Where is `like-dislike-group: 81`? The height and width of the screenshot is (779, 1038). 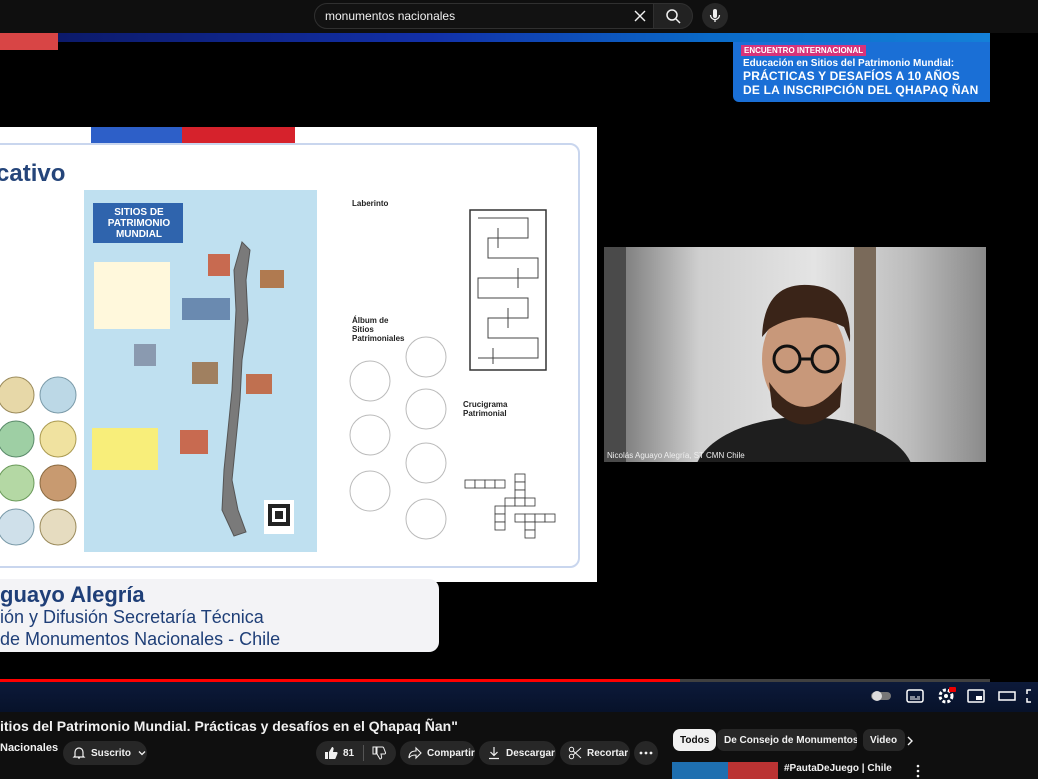 like-dislike-group: 81 is located at coordinates (356, 753).